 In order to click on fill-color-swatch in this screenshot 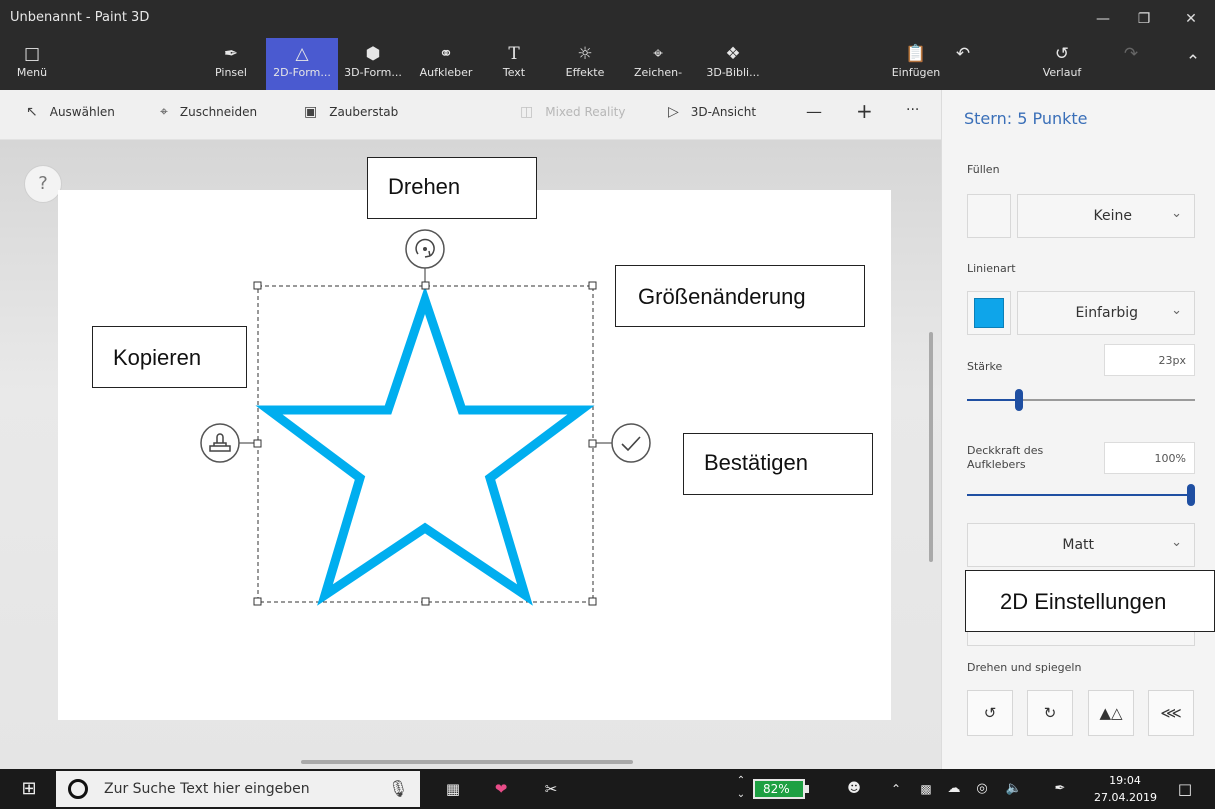, I will do `click(989, 216)`.